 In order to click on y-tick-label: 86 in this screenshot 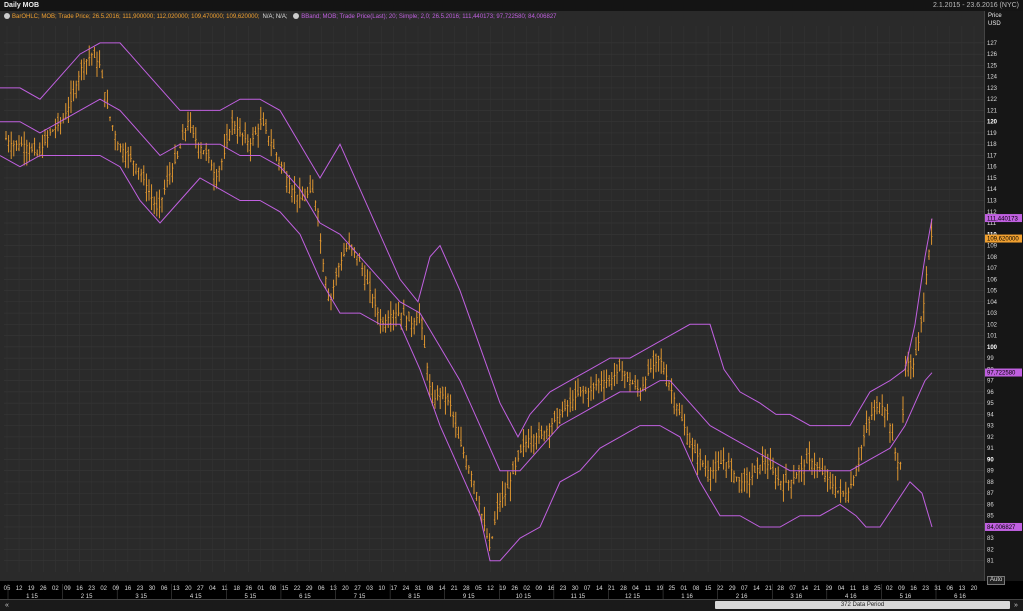, I will do `click(990, 505)`.